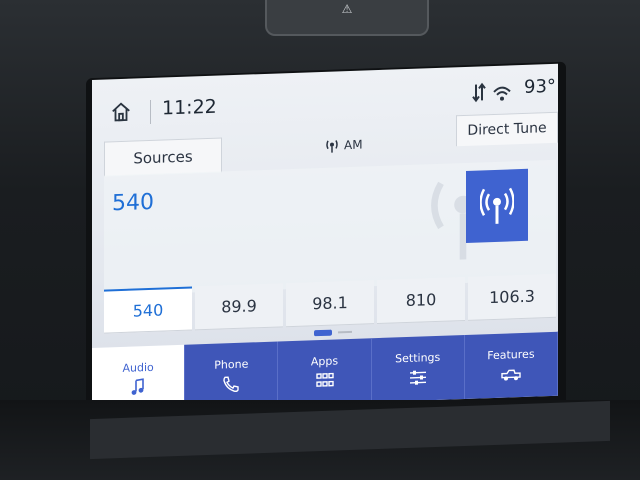 The width and height of the screenshot is (640, 480). I want to click on clock: 11:22, so click(189, 107).